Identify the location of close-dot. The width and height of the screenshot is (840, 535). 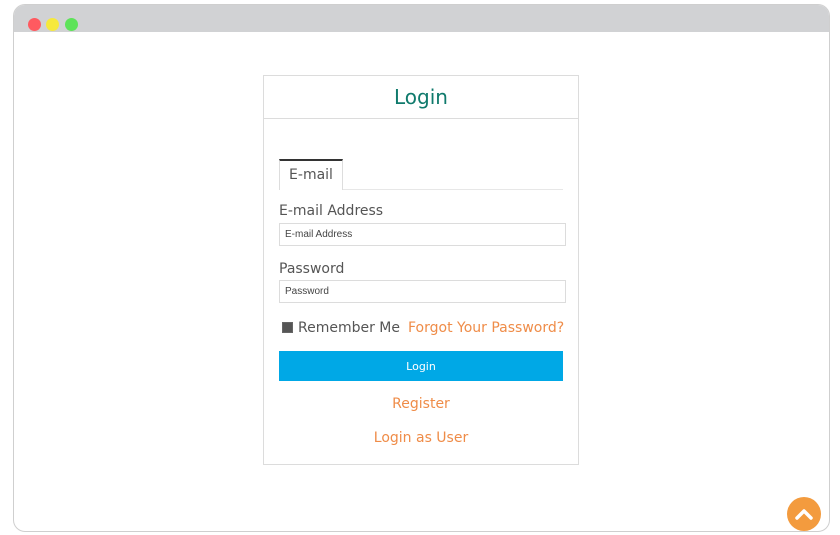
(34, 24).